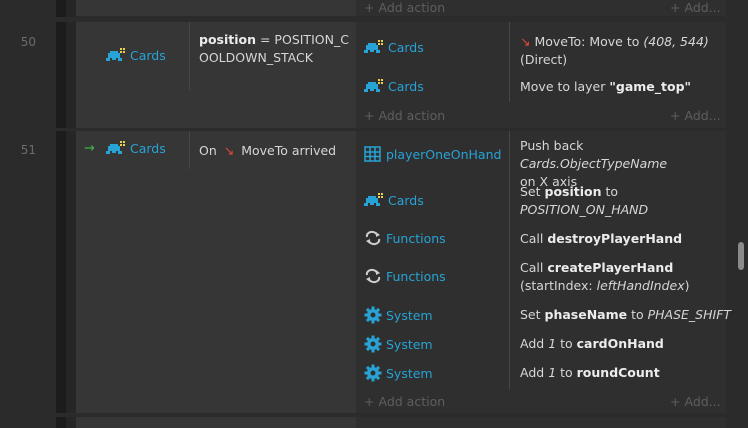  What do you see at coordinates (275, 49) in the screenshot?
I see `condition-text: position = POSITION_COOLDOWN_STACK` at bounding box center [275, 49].